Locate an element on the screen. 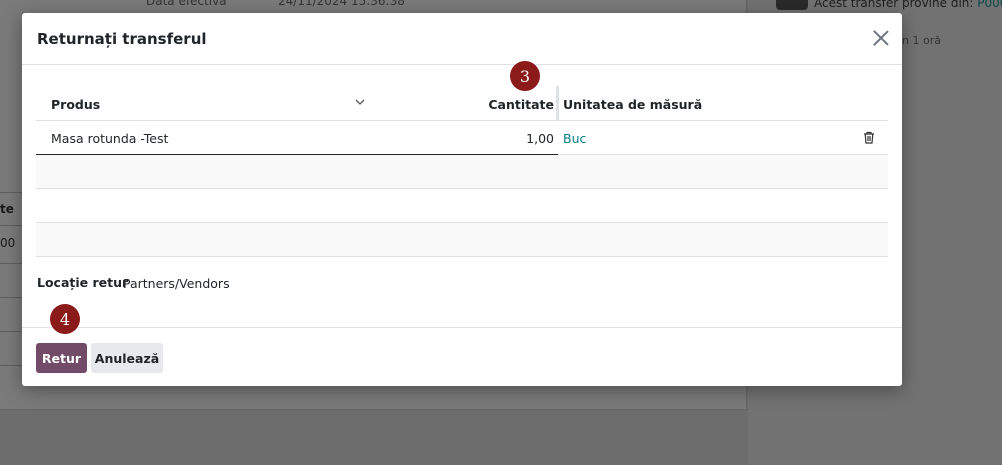 This screenshot has width=1002, height=465. dialog-title: Returnați transferul is located at coordinates (122, 39).